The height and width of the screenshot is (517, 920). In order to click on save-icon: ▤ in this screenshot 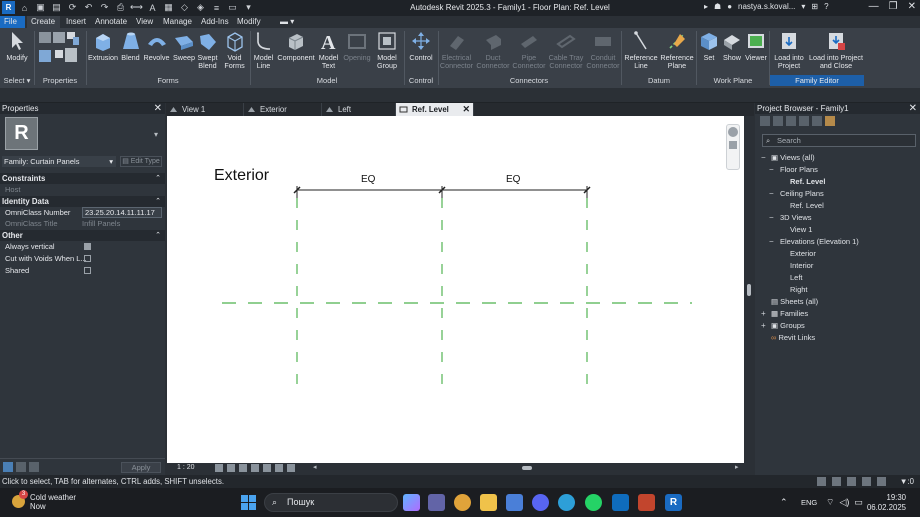, I will do `click(56, 7)`.